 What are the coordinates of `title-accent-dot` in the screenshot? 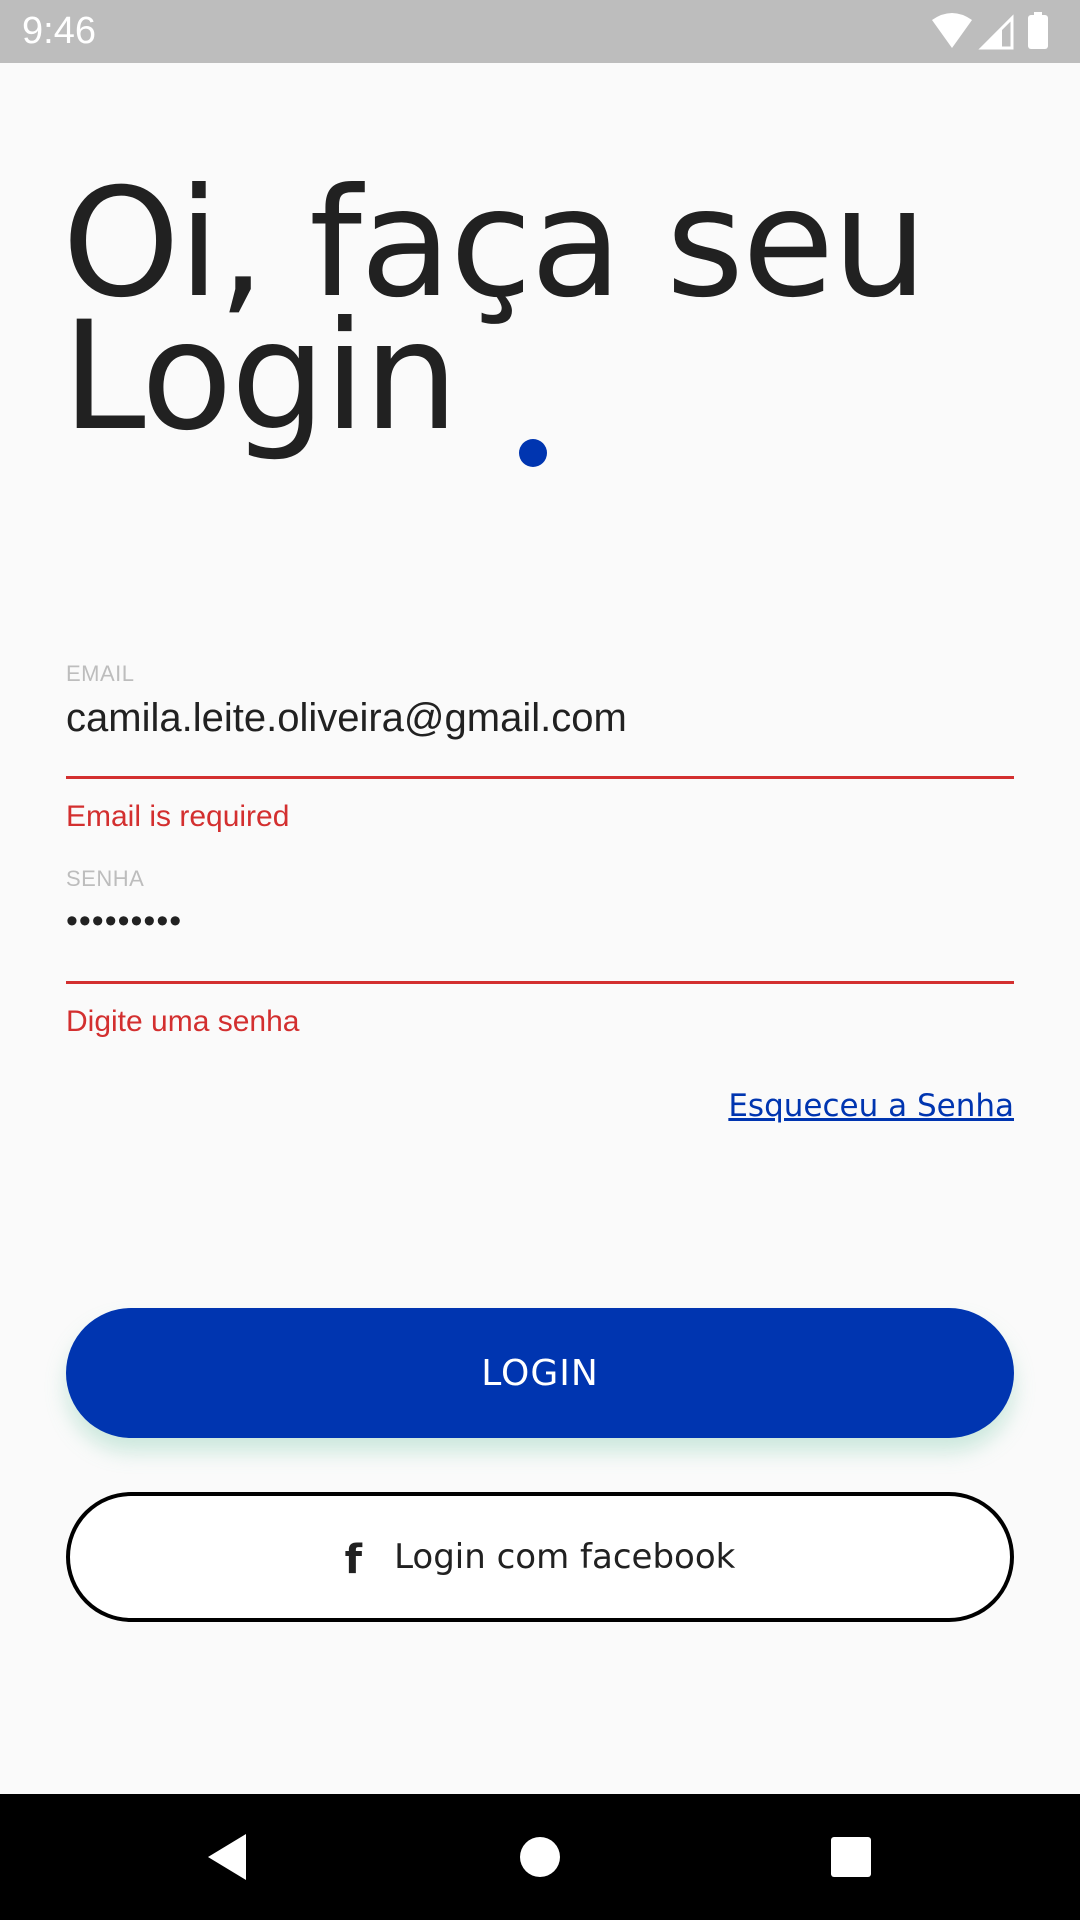 It's located at (533, 453).